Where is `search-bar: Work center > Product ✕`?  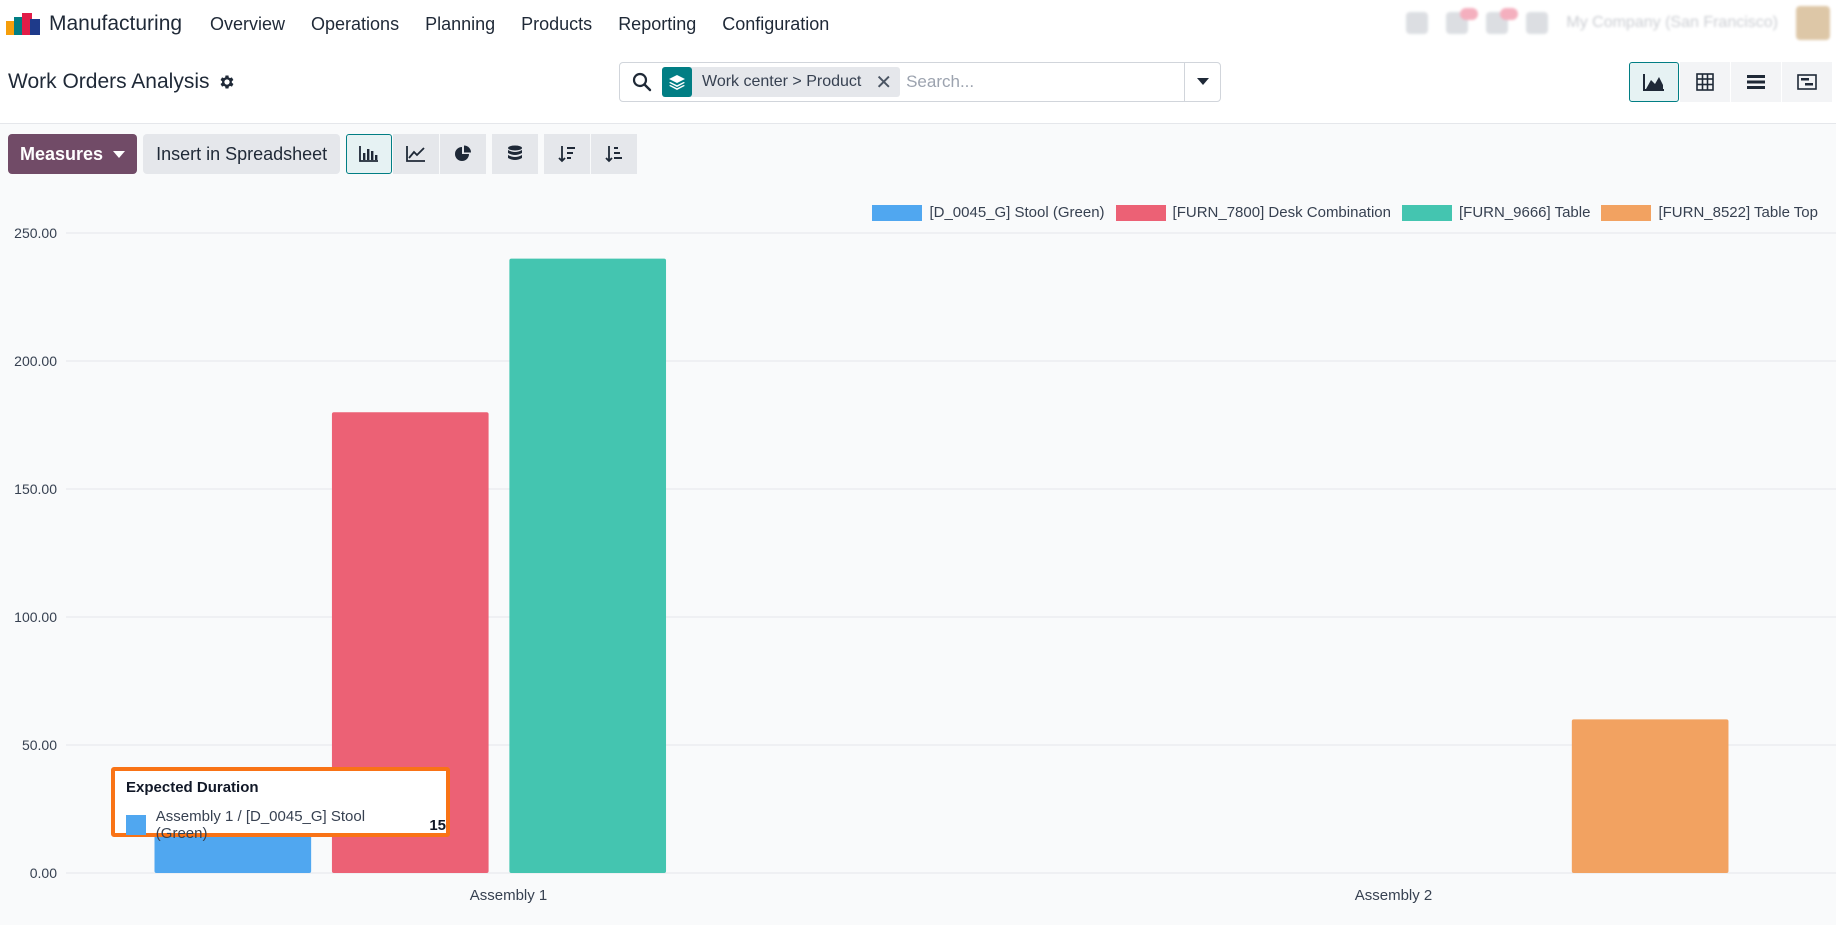 search-bar: Work center > Product ✕ is located at coordinates (920, 82).